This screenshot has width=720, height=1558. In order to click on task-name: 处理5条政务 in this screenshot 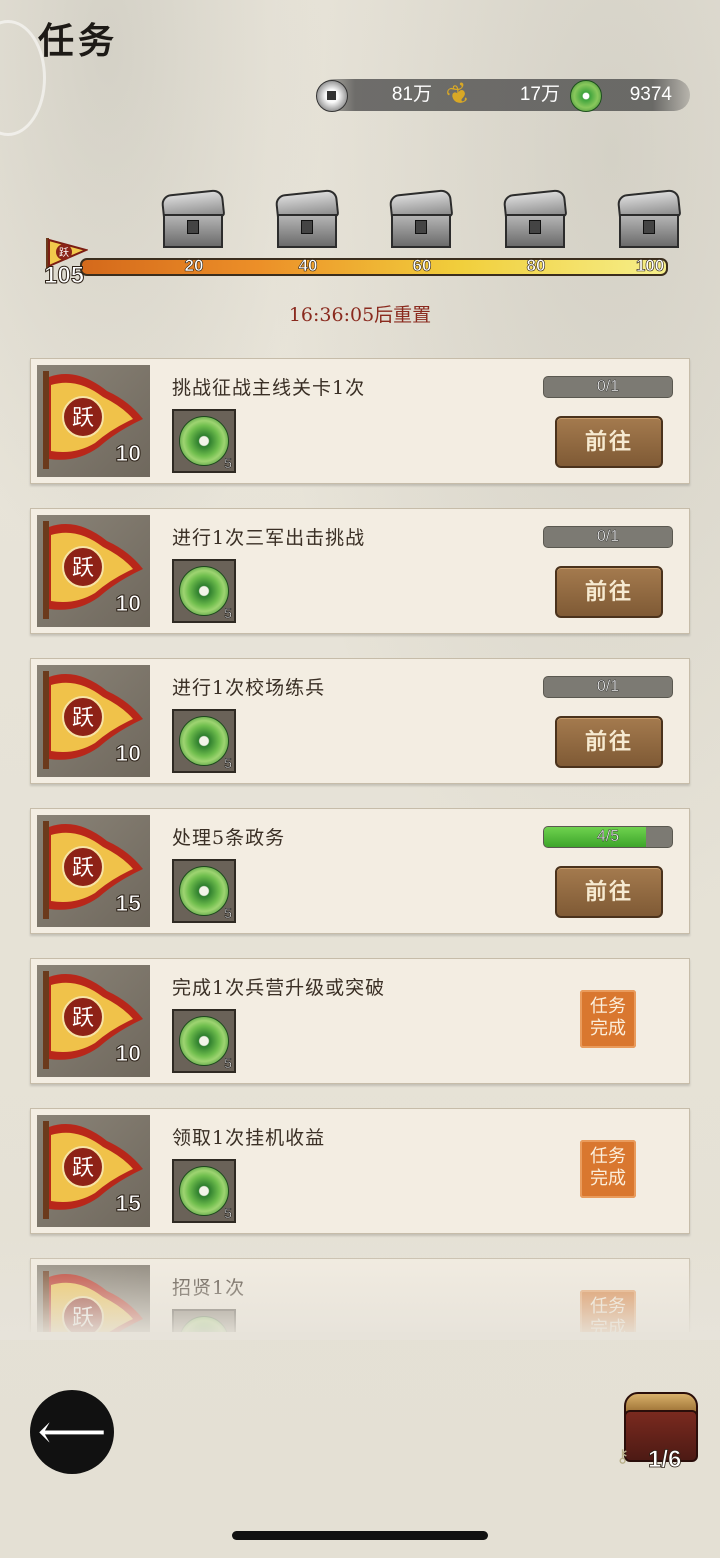, I will do `click(229, 838)`.